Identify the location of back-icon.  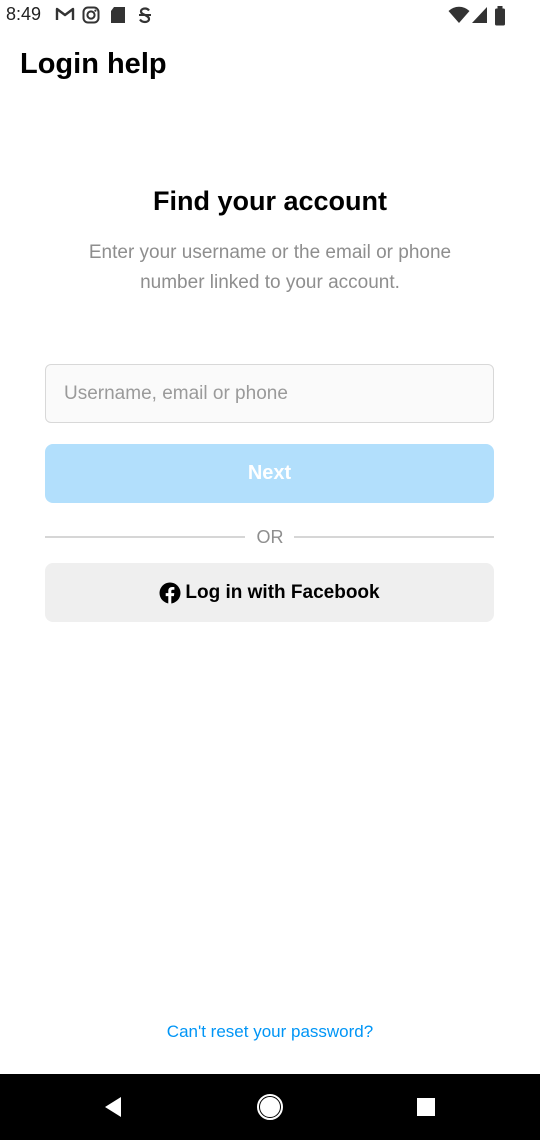
(113, 1107).